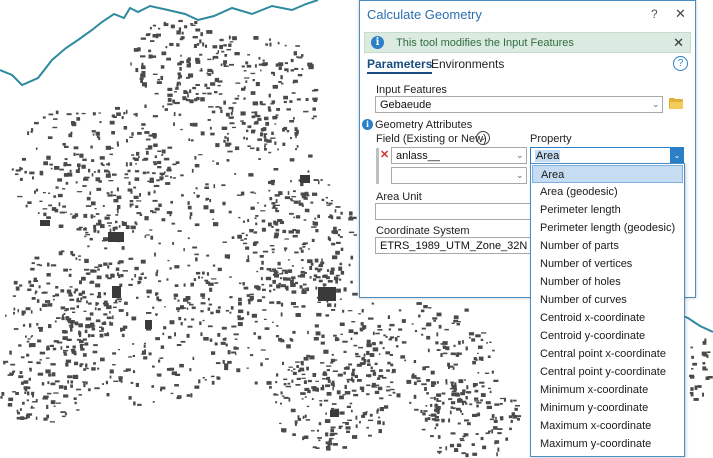  What do you see at coordinates (459, 155) in the screenshot?
I see `field-select-row-1: anlass__` at bounding box center [459, 155].